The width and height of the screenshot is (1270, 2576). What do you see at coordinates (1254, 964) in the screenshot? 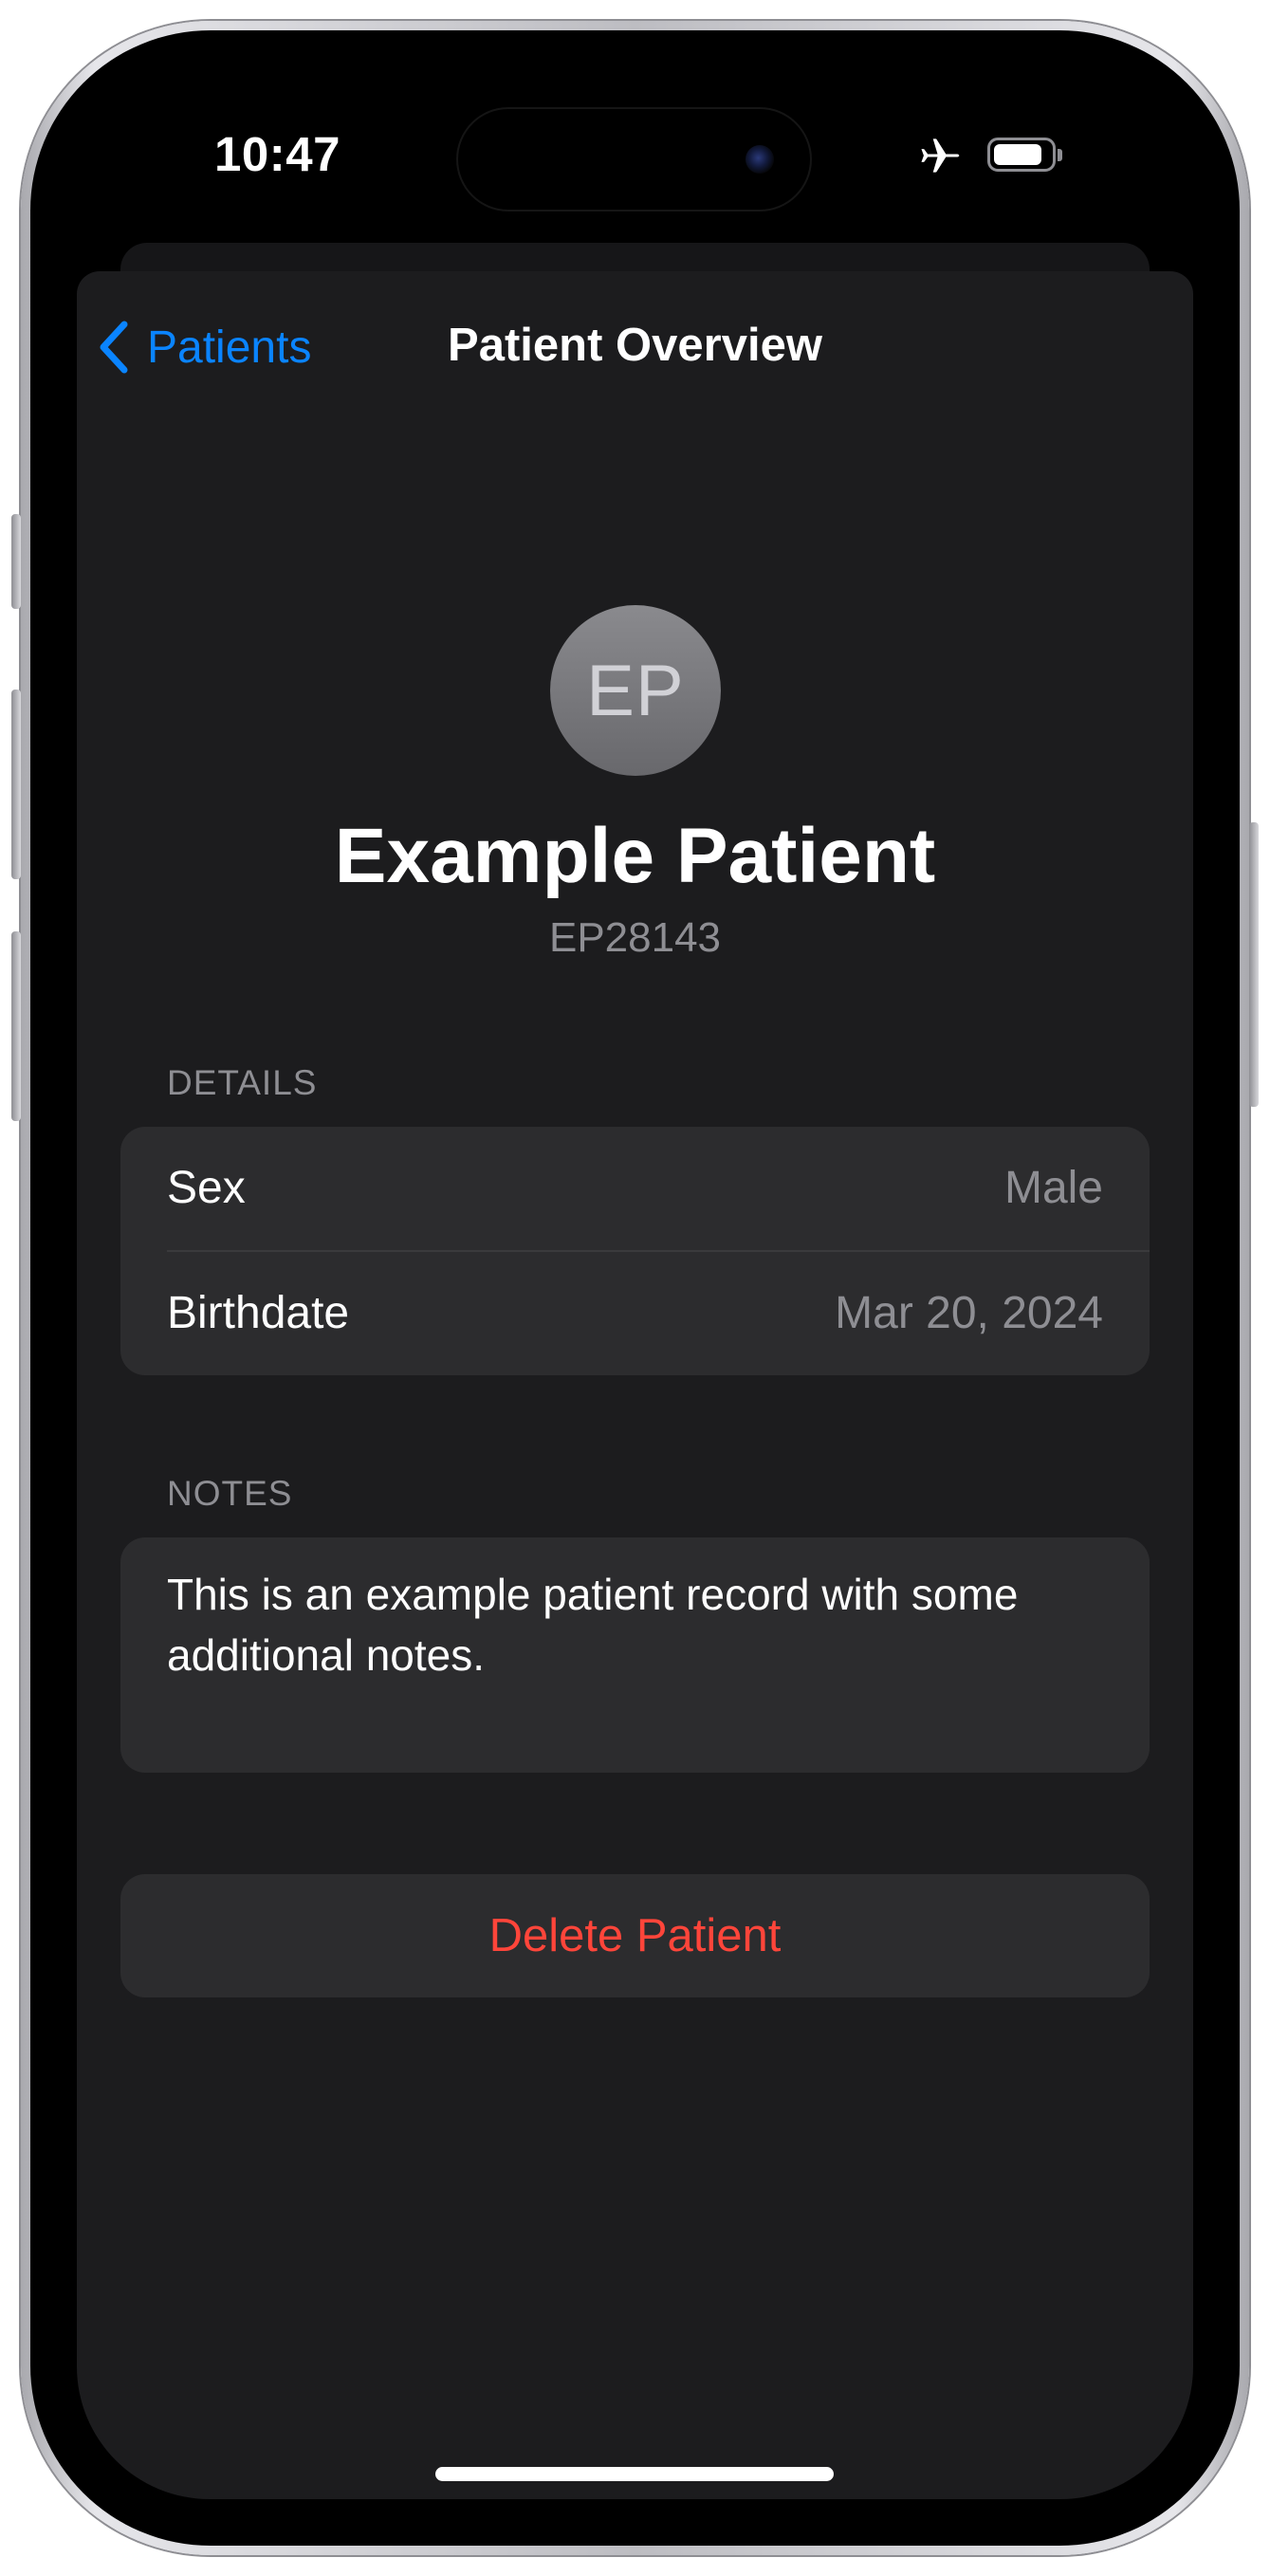
I see `power-button` at bounding box center [1254, 964].